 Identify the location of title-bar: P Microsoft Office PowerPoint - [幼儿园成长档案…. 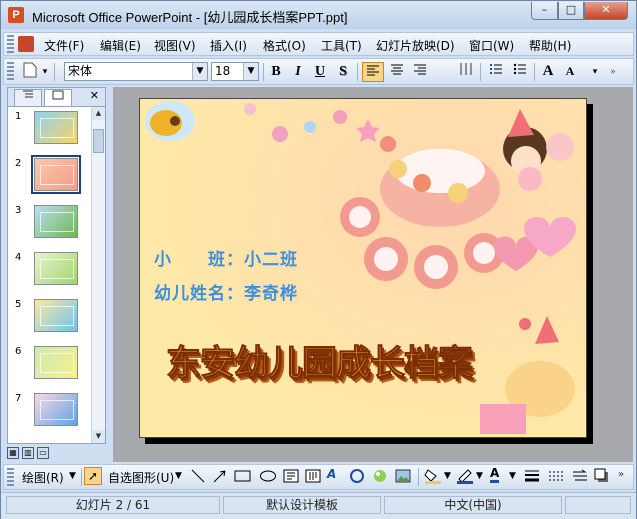
(318, 15).